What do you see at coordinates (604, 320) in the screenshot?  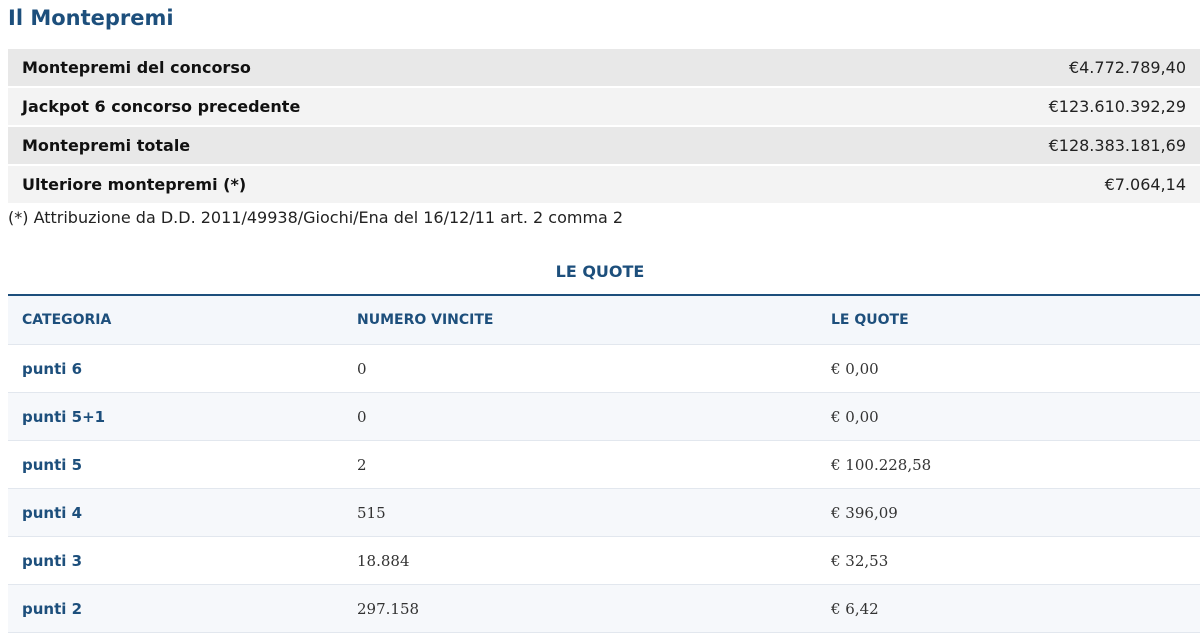 I see `table-header-row: CATEGORIA NUMERO VINCITE LE QUOTE` at bounding box center [604, 320].